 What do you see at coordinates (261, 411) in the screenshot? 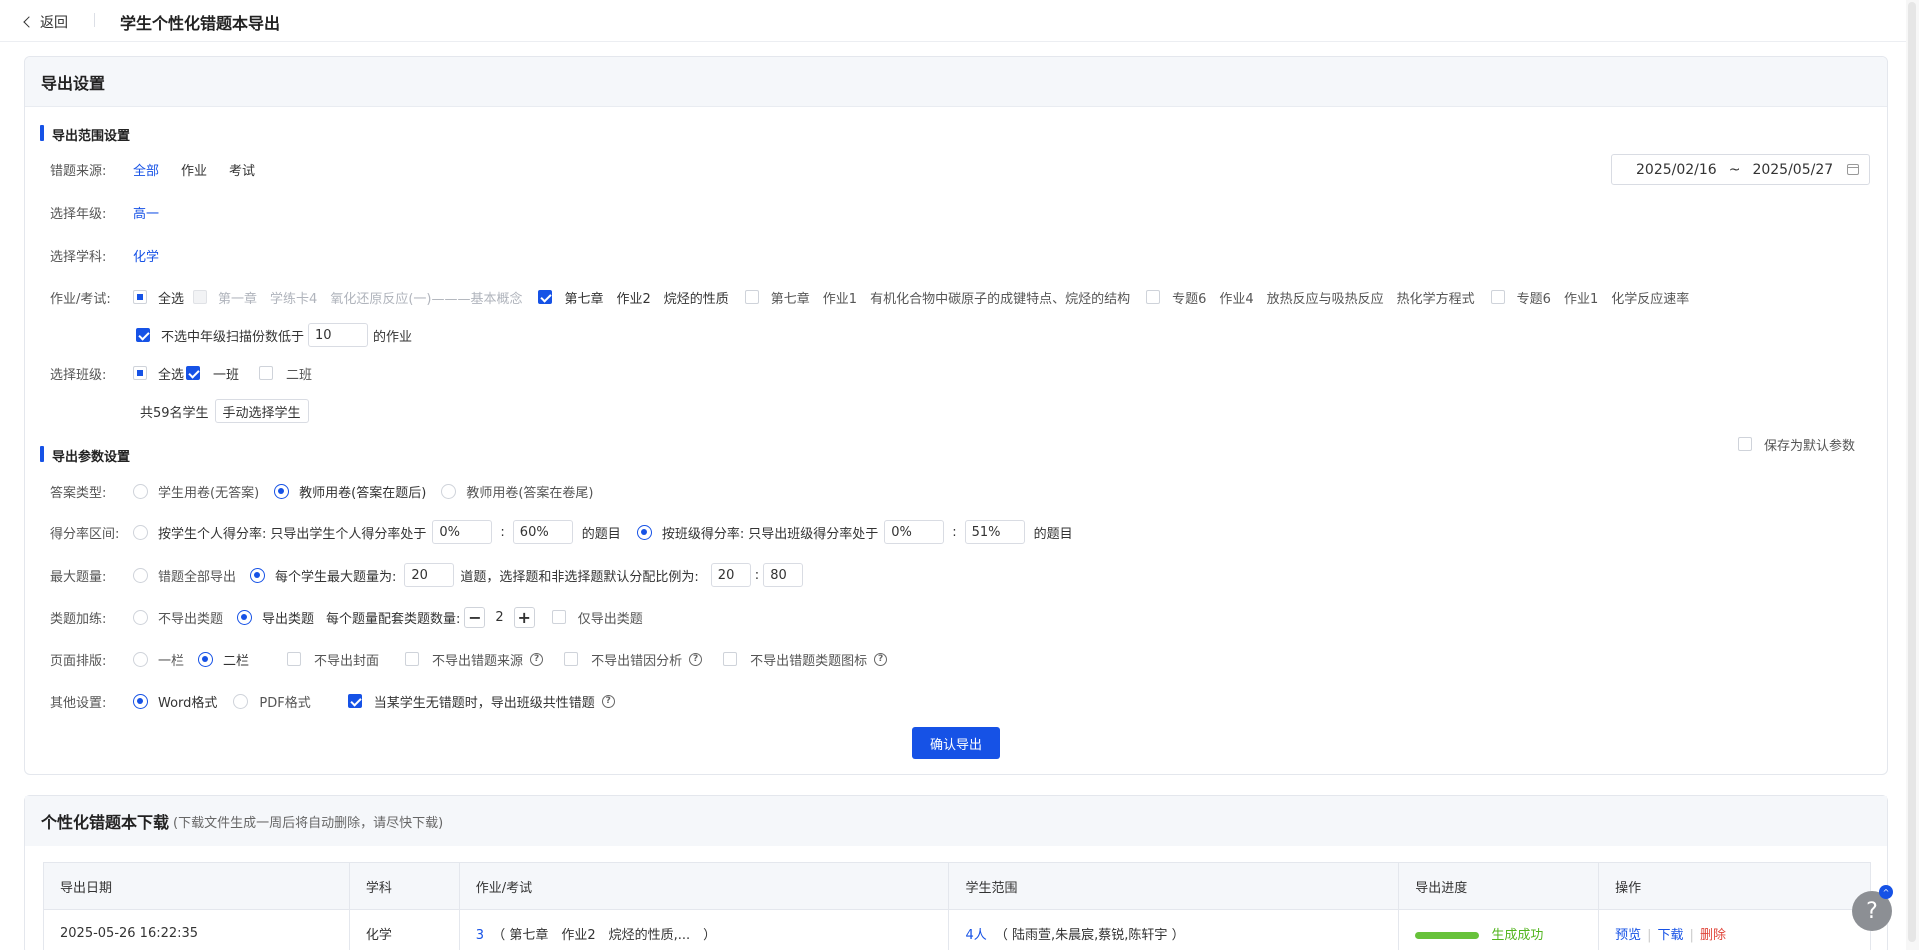
I see `manual-select-students-button: 手动选择学生` at bounding box center [261, 411].